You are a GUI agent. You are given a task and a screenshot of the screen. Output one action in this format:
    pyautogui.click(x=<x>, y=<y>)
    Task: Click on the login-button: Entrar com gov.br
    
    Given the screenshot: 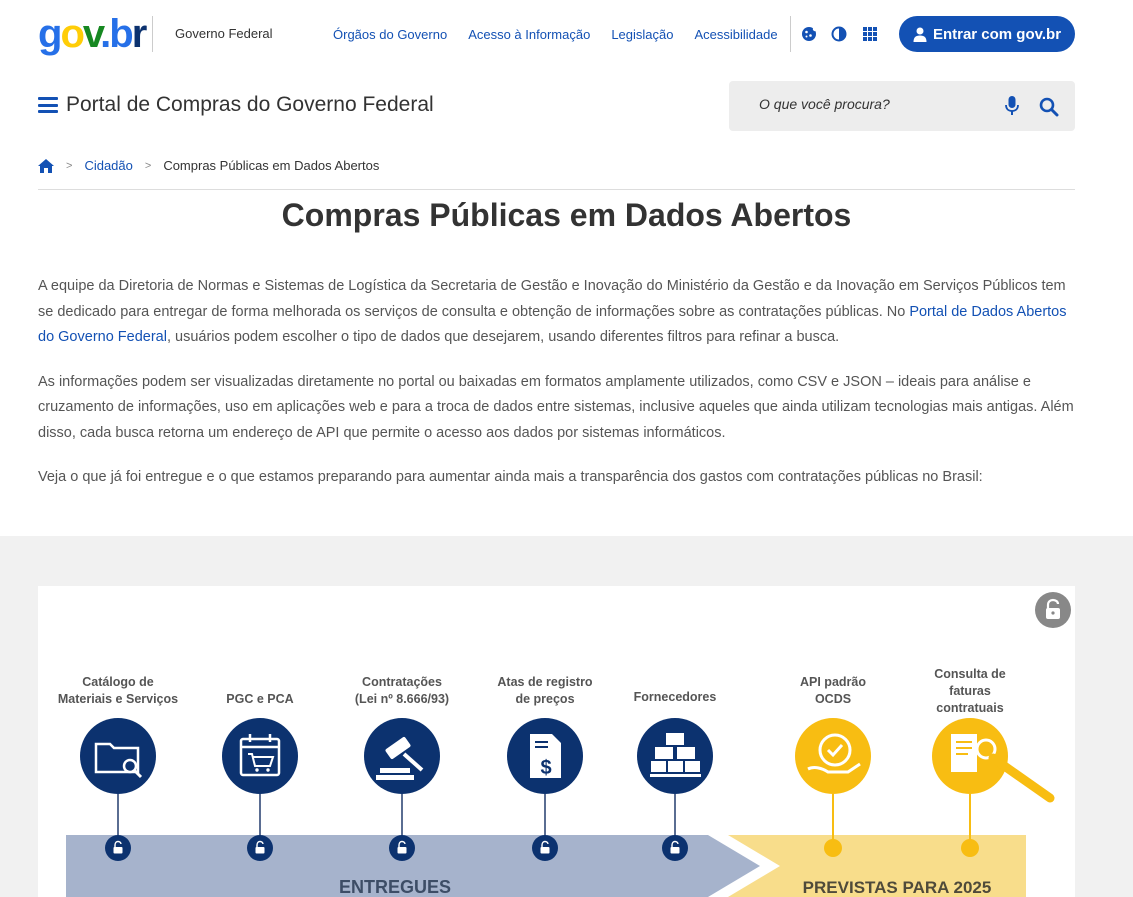 What is the action you would take?
    pyautogui.click(x=987, y=34)
    